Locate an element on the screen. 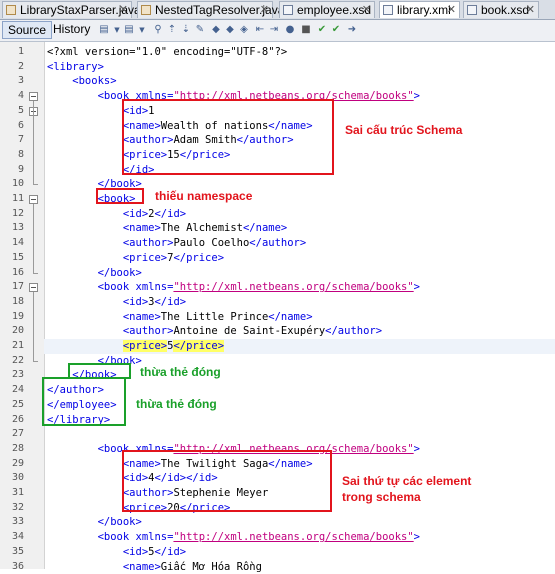  code-line: <price>5</price> is located at coordinates (299, 346).